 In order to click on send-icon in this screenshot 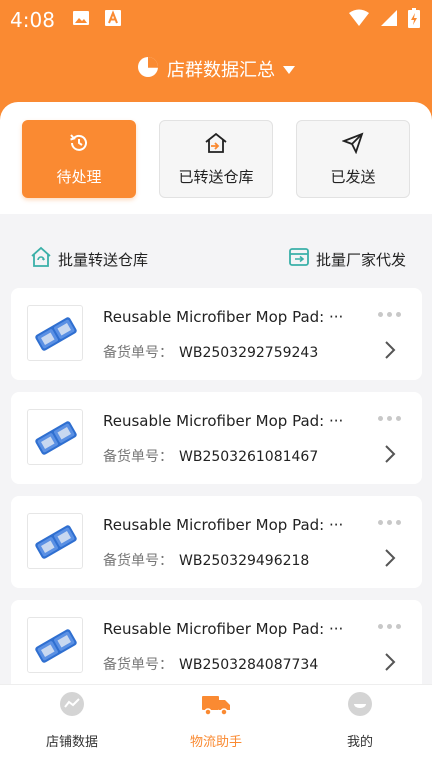, I will do `click(352, 144)`.